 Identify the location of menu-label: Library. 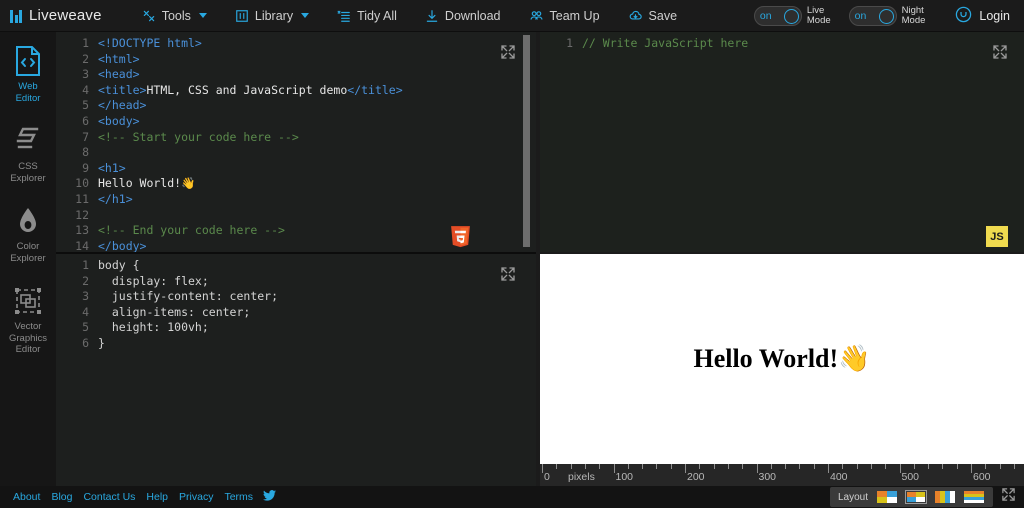
(274, 15).